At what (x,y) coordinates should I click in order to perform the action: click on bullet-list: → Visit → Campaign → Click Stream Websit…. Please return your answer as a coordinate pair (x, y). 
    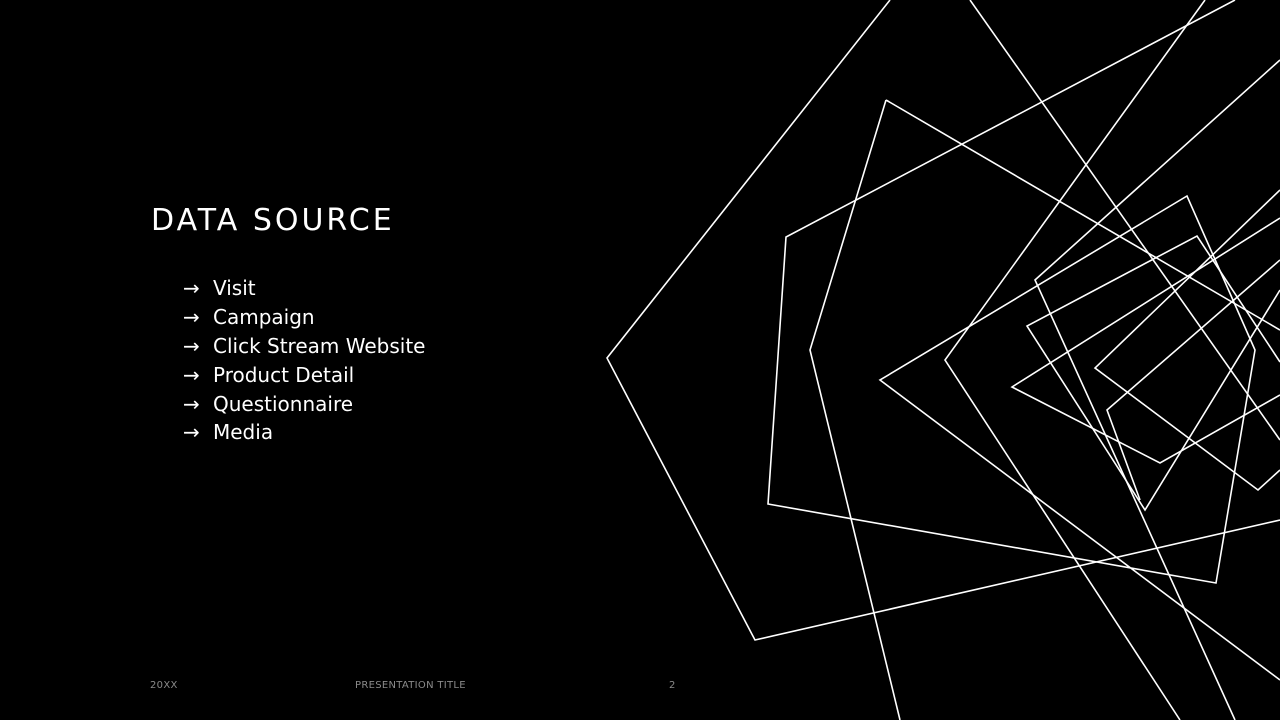
    Looking at the image, I should click on (304, 360).